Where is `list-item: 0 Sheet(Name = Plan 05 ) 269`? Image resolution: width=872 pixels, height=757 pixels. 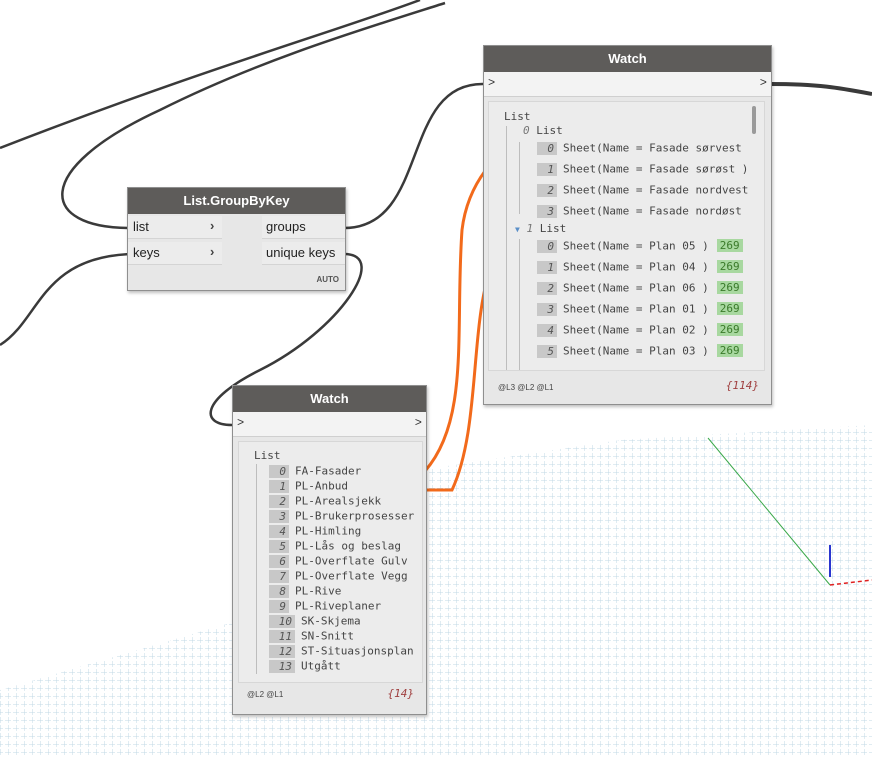
list-item: 0 Sheet(Name = Plan 05 ) 269 is located at coordinates (640, 246).